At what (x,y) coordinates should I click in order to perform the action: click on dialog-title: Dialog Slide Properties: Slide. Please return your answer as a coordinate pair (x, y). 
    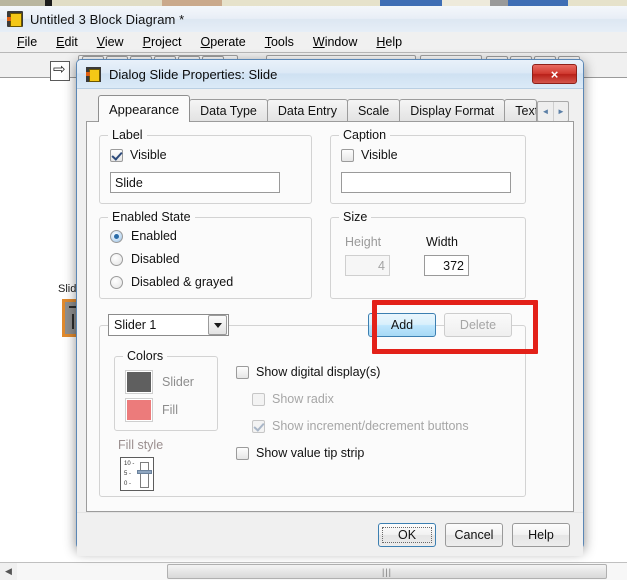
    Looking at the image, I should click on (193, 74).